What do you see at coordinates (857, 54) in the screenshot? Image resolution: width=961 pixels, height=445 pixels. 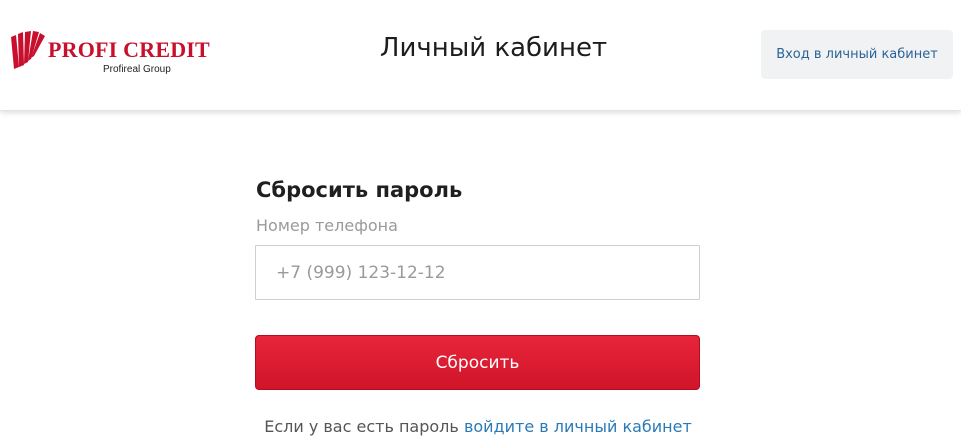 I see `login-button: Вход в личный кабинет` at bounding box center [857, 54].